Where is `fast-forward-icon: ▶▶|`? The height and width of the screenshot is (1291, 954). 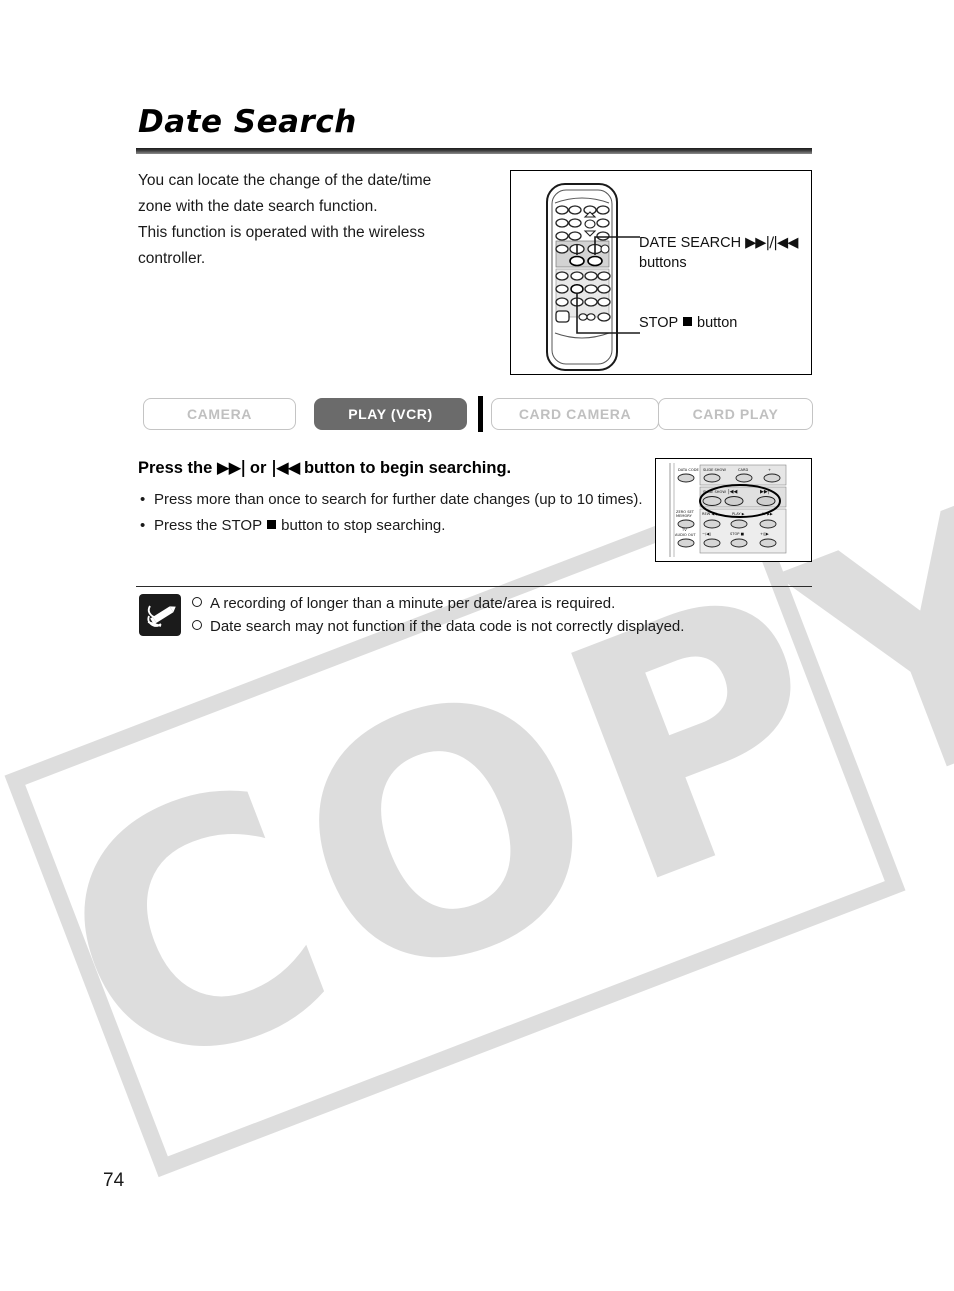 fast-forward-icon: ▶▶| is located at coordinates (231, 467).